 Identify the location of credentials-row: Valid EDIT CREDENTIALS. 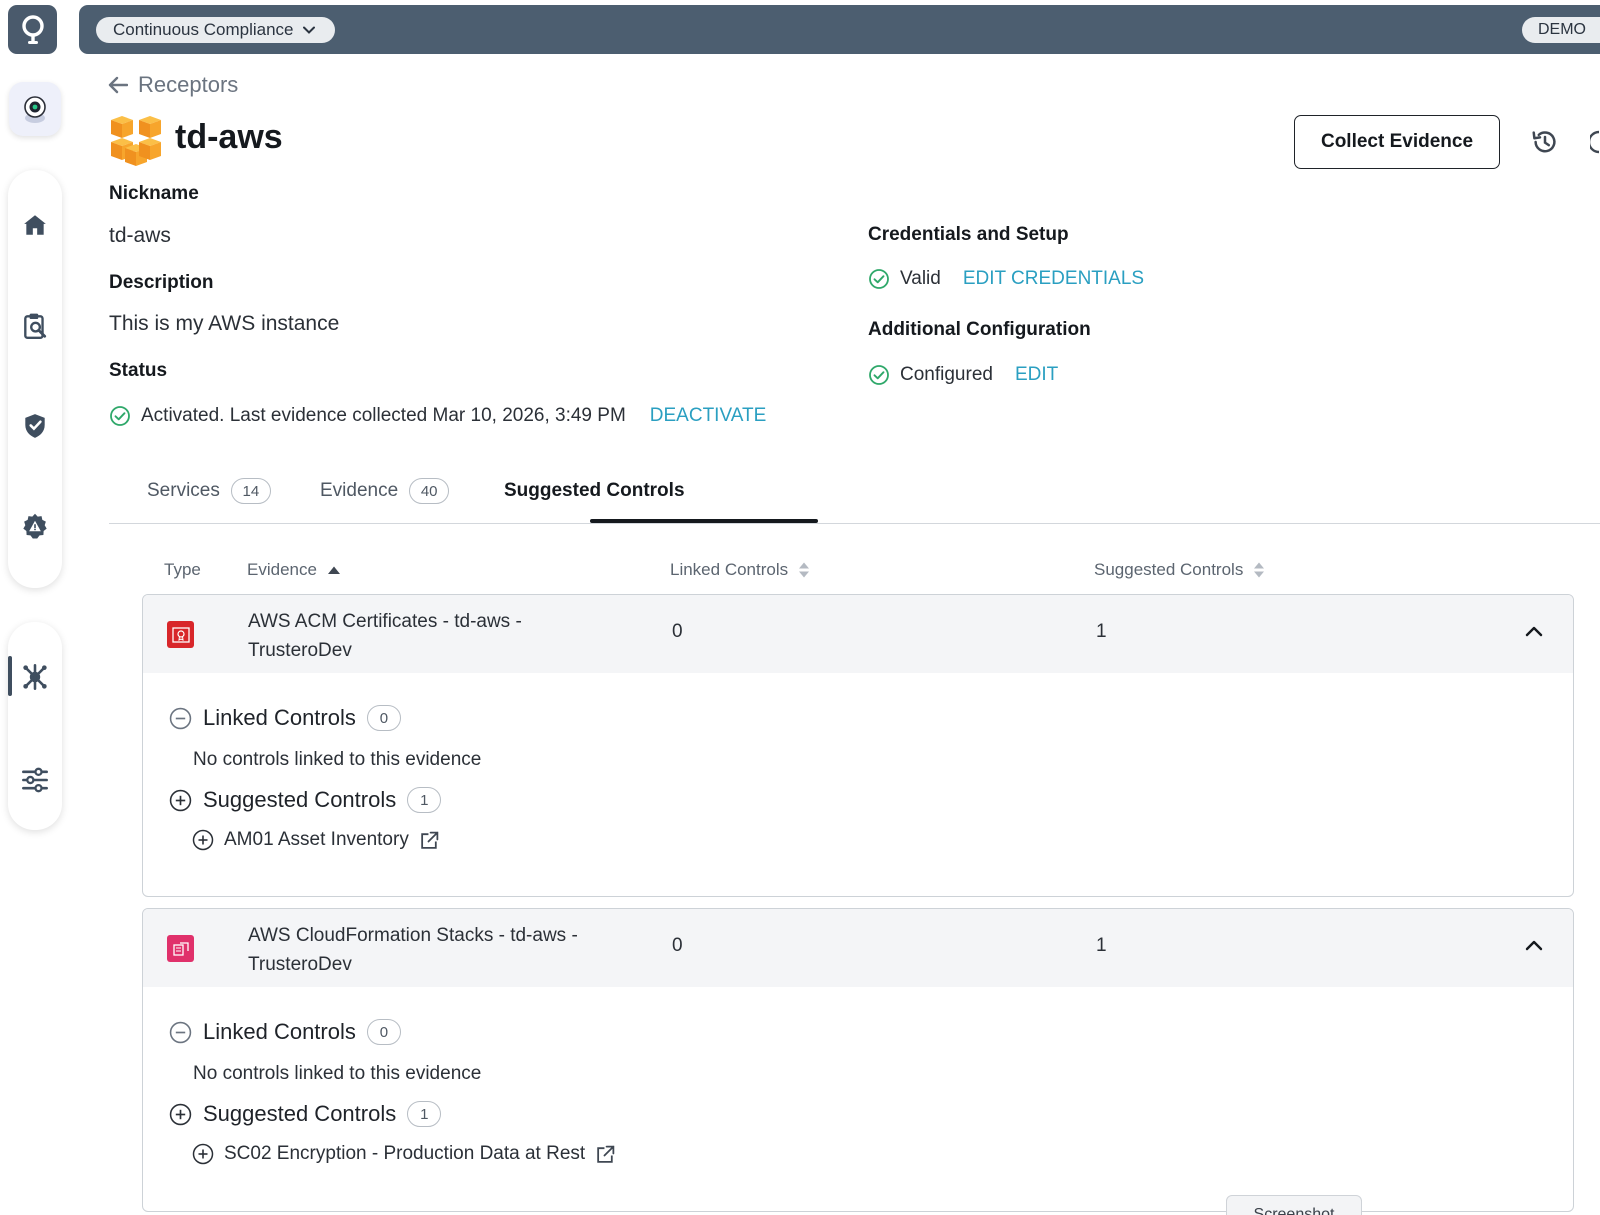
(1006, 279).